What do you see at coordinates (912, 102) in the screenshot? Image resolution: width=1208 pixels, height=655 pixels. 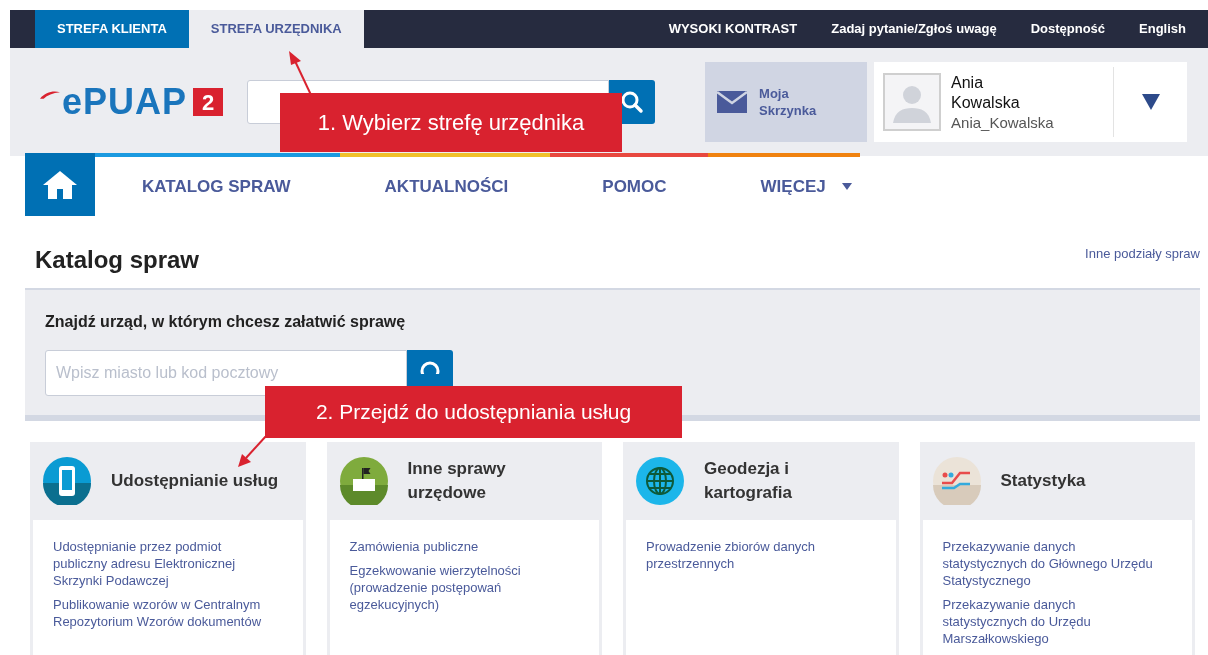 I see `avatar-icon` at bounding box center [912, 102].